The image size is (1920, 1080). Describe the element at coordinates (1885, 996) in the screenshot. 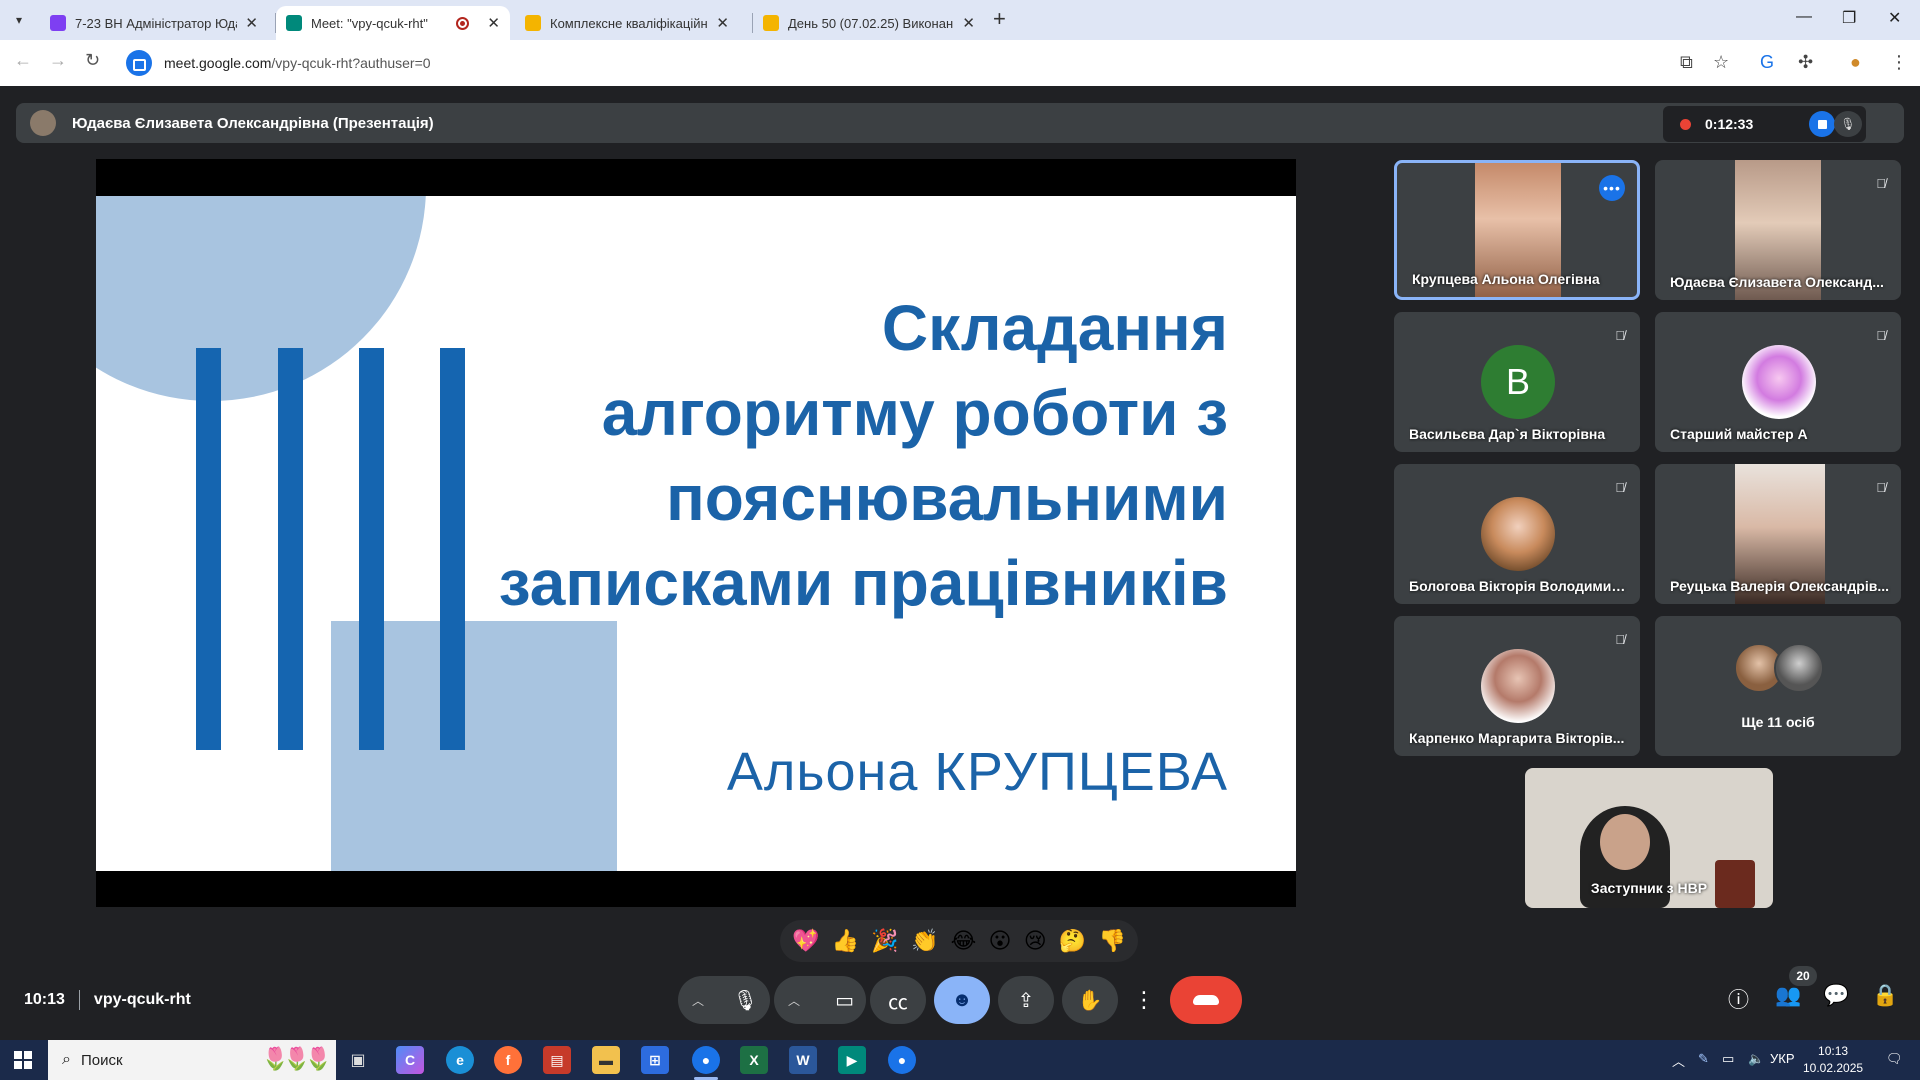

I see `host-controls-lock-icon: 🔒` at that location.